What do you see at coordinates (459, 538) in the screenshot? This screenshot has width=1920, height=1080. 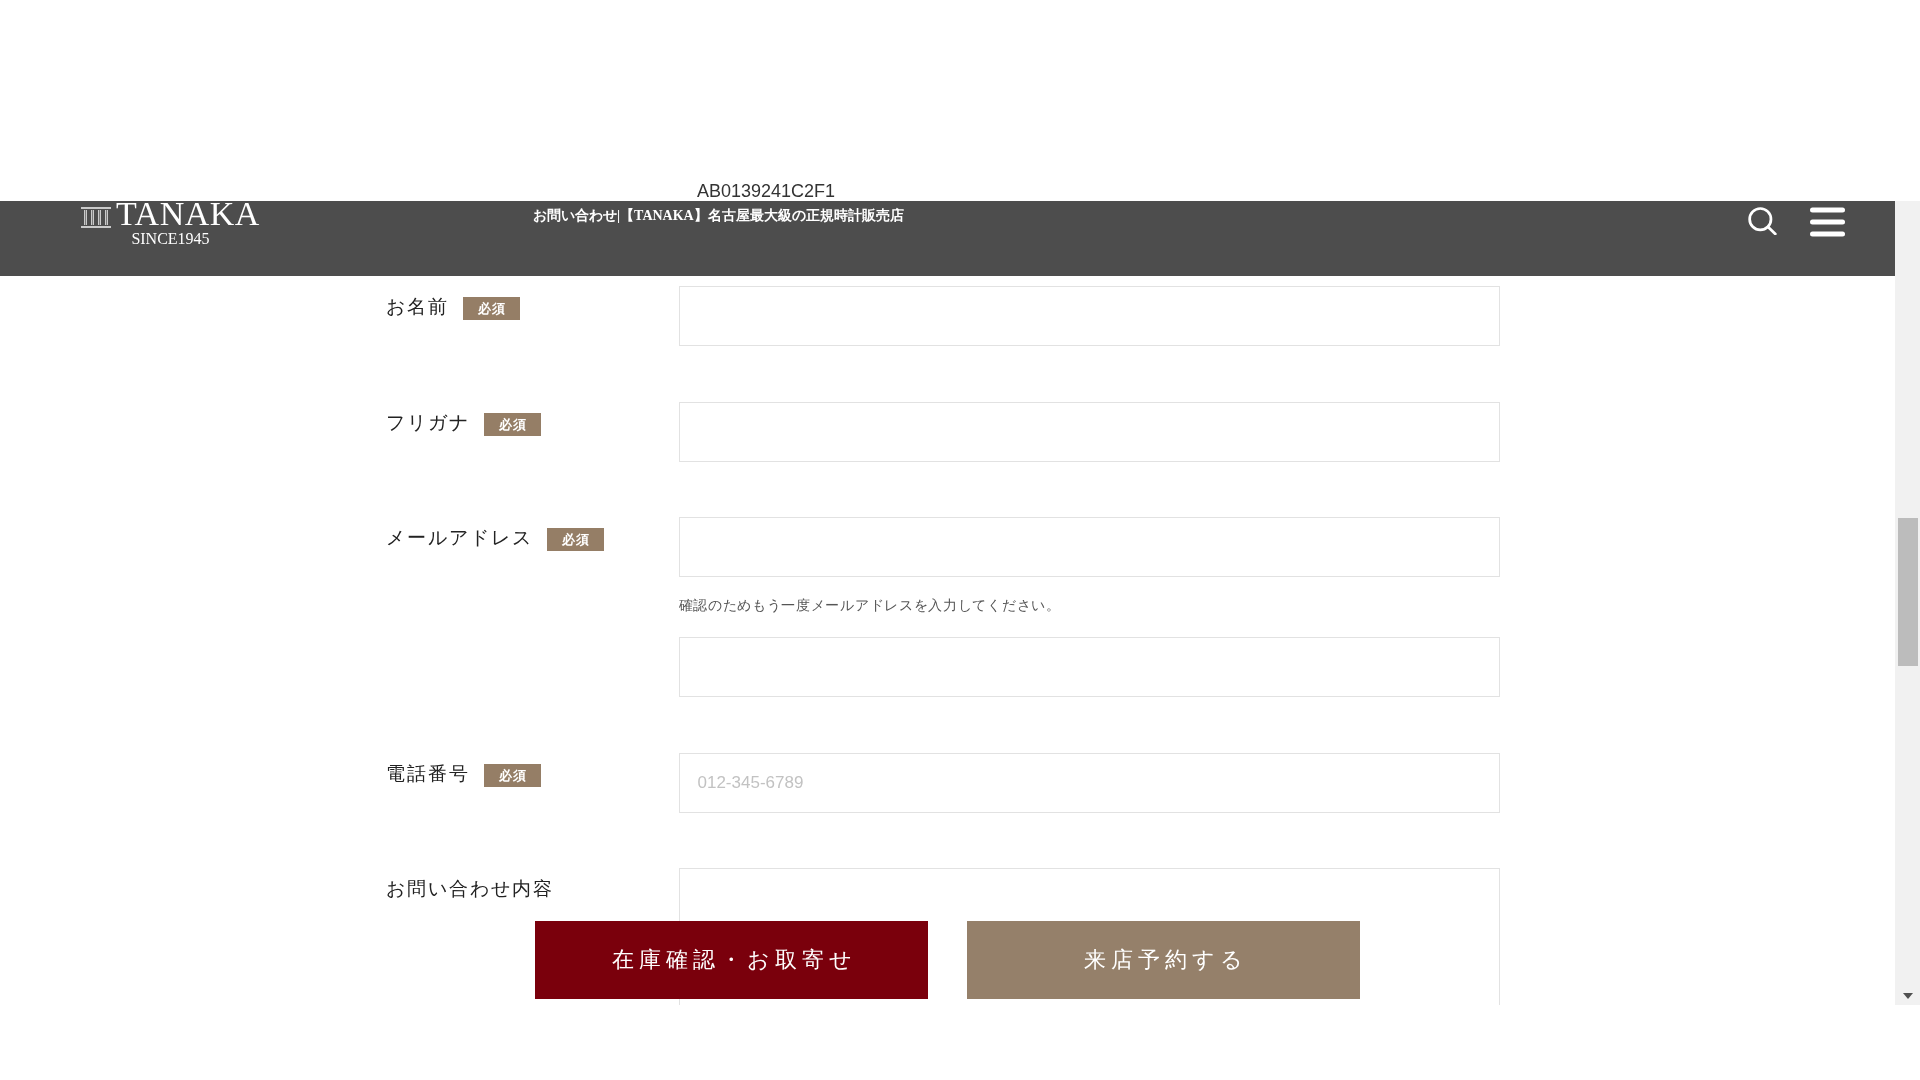 I see `field-label: メールアドレス` at bounding box center [459, 538].